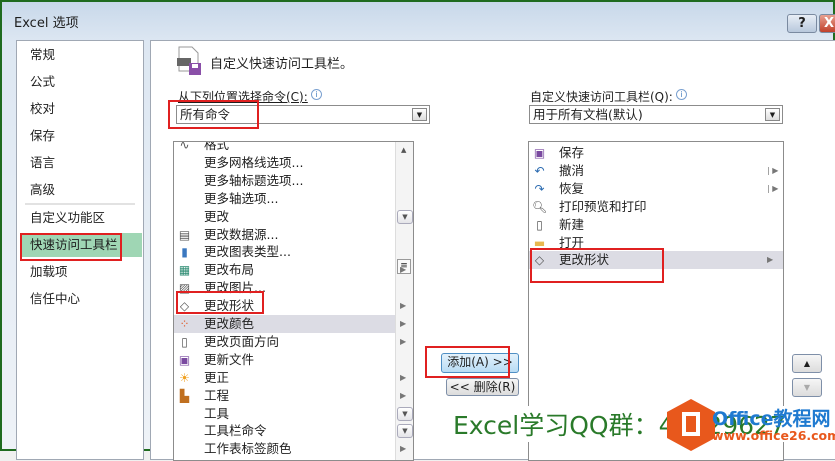 The image size is (835, 461). Describe the element at coordinates (603, 206) in the screenshot. I see `list-item-label: 打印预览和打印` at that location.